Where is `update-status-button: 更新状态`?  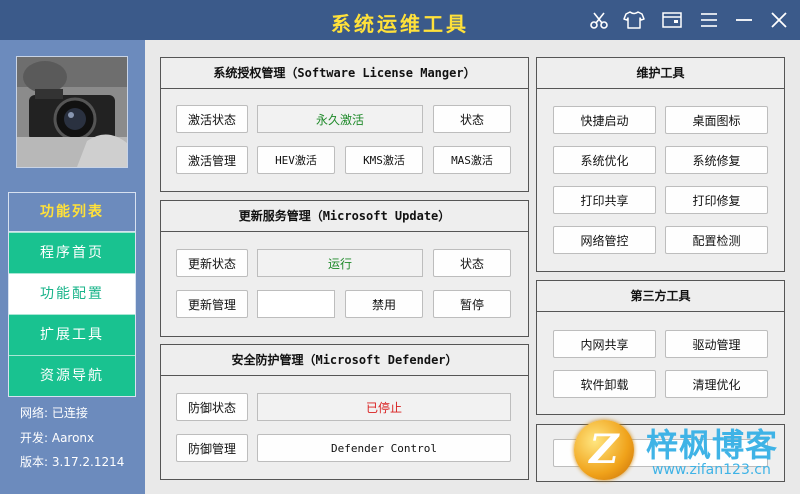 update-status-button: 更新状态 is located at coordinates (212, 263).